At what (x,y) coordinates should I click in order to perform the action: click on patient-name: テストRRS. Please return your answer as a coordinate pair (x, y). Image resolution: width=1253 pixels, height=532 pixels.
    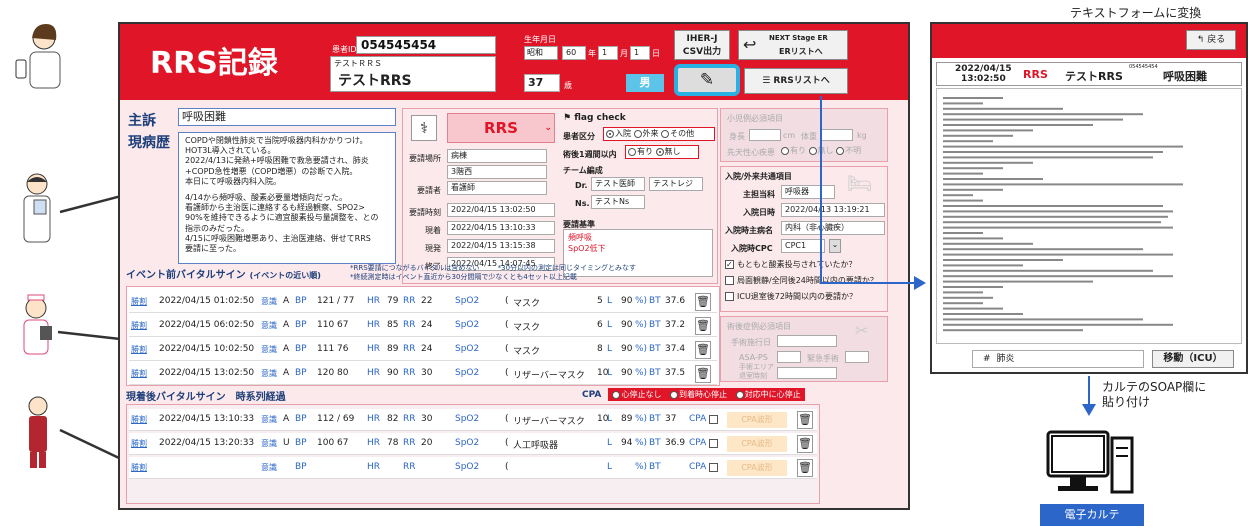
    Looking at the image, I should click on (375, 80).